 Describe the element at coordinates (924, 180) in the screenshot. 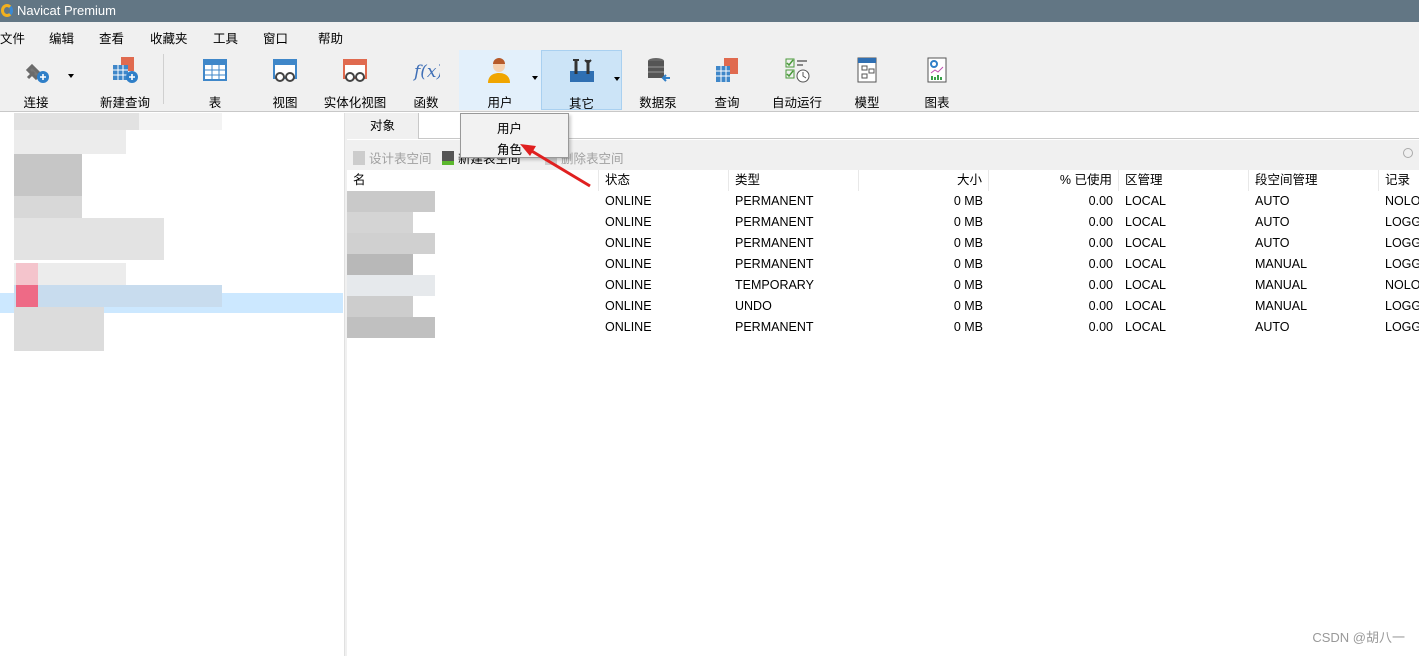

I see `column-header: 大小` at that location.